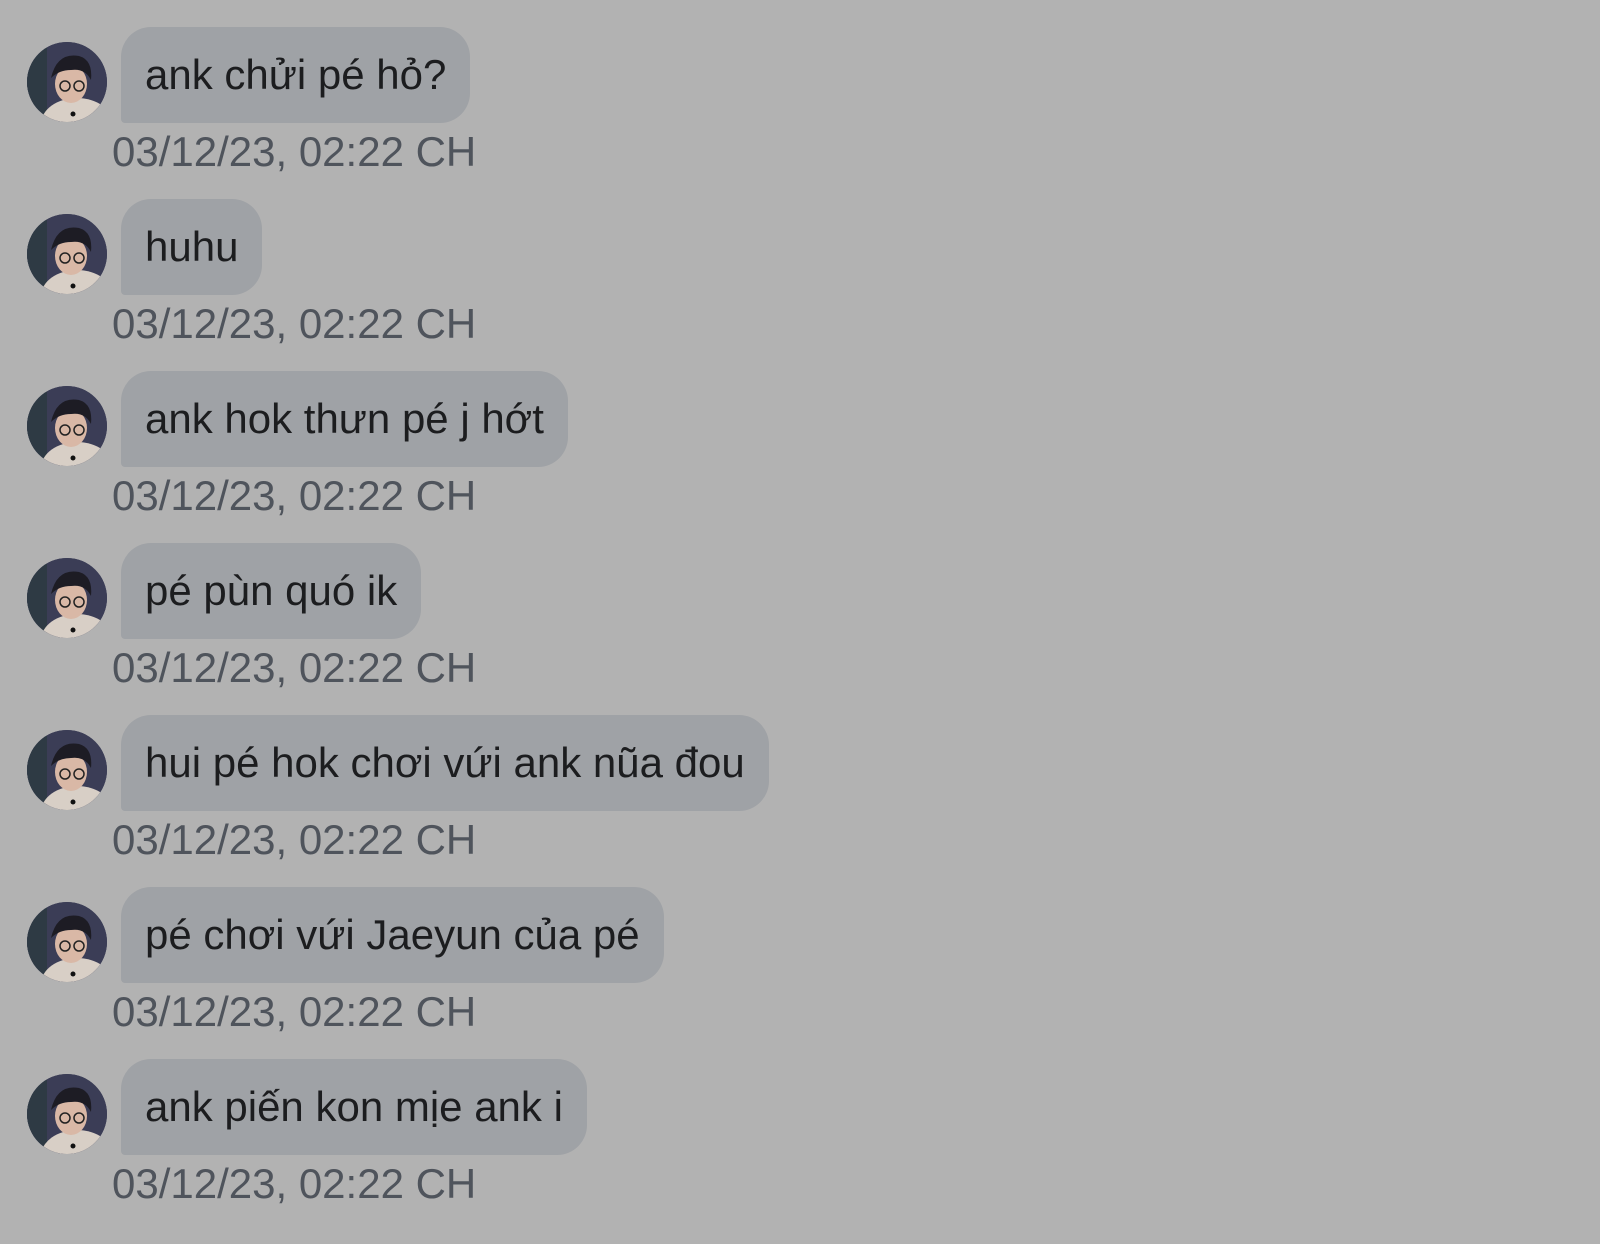  I want to click on message-row: huhu 03/12/23, 02:22 CH, so click(800, 287).